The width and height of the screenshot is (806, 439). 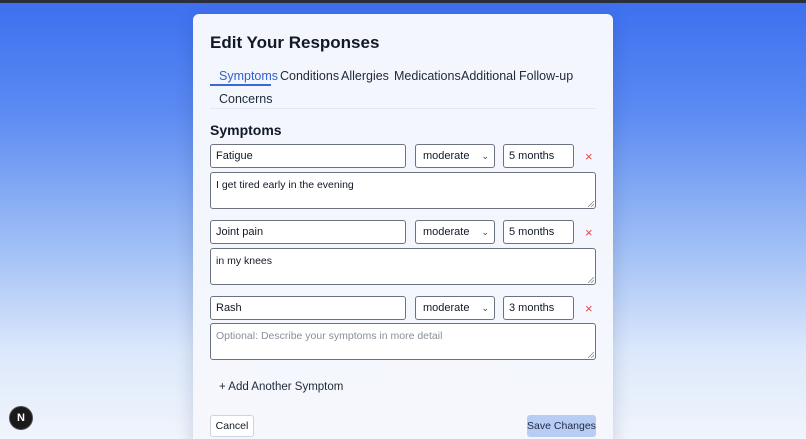 I want to click on details-text: in my knees, so click(x=244, y=261).